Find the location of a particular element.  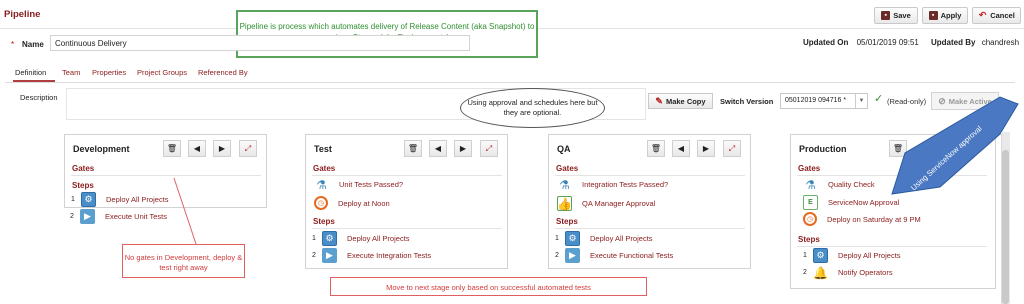

scrollbar-thumb is located at coordinates (1005, 227).